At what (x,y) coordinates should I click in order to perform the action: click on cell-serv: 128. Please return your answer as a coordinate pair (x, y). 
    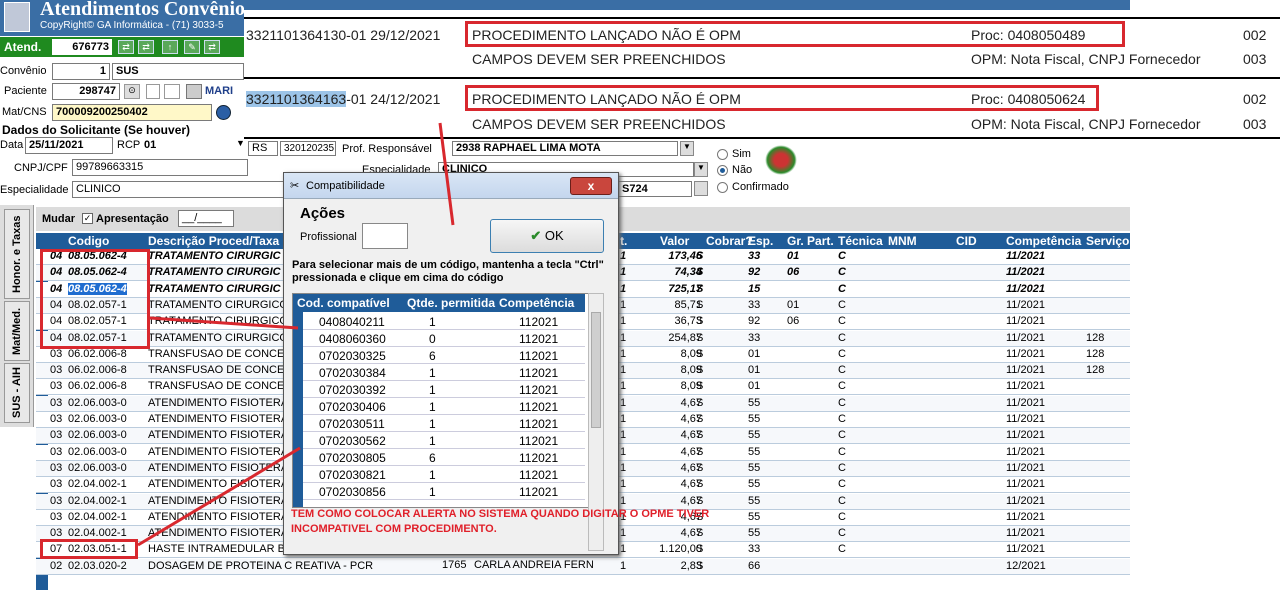
    Looking at the image, I should click on (1095, 353).